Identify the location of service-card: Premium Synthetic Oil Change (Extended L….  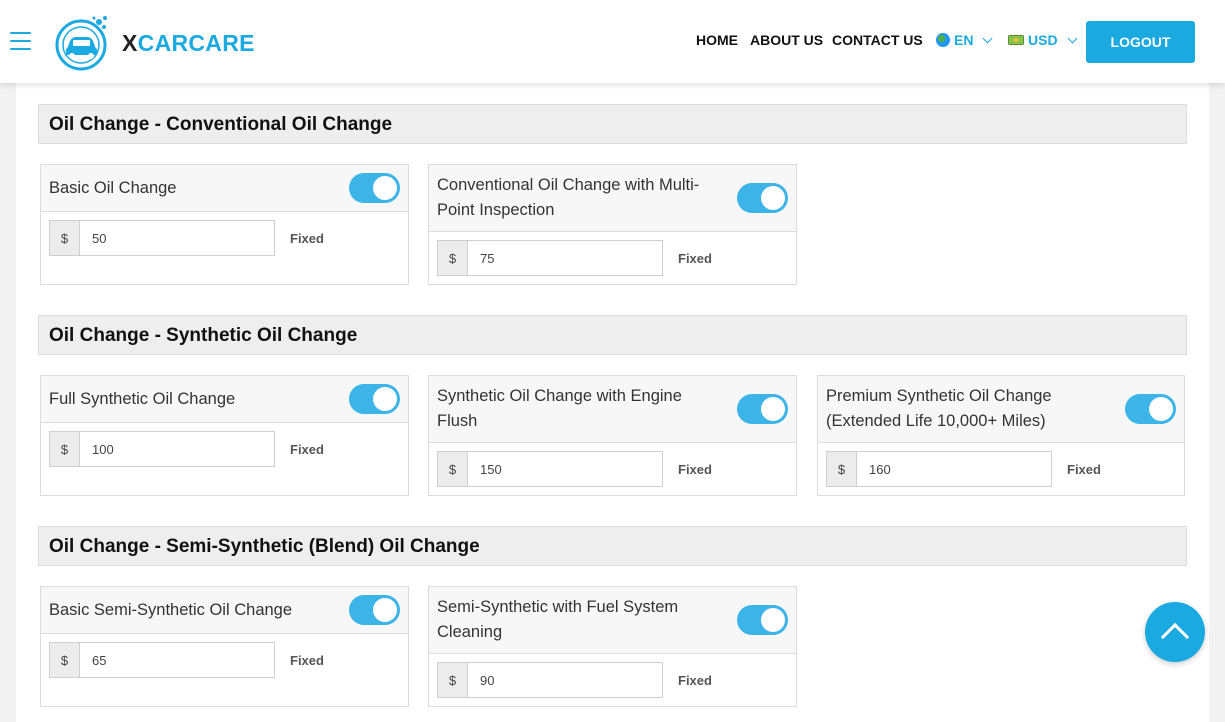
(1001, 435).